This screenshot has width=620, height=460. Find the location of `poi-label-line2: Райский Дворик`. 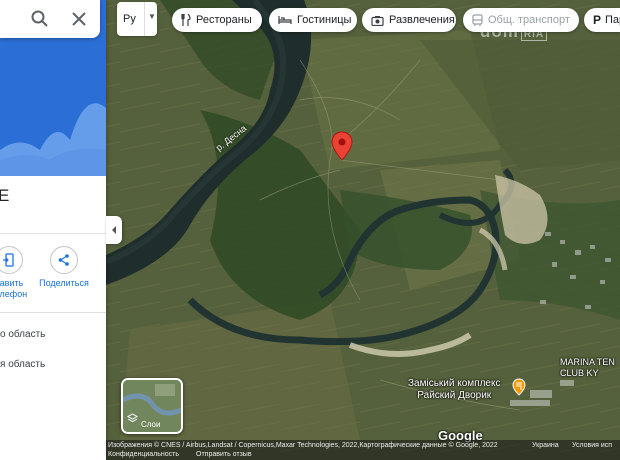

poi-label-line2: Райский Дворик is located at coordinates (454, 395).